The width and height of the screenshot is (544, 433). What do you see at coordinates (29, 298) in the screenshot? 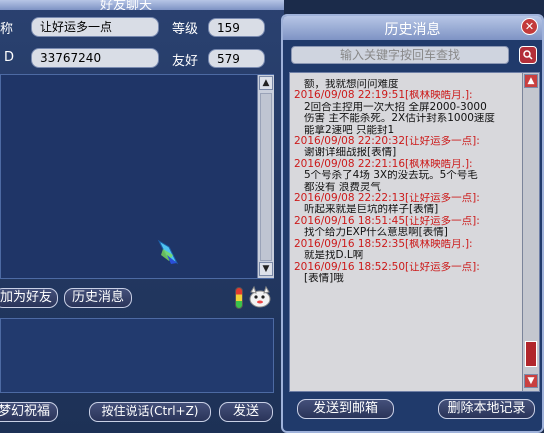
I see `add-friend-button: 加为好友` at bounding box center [29, 298].